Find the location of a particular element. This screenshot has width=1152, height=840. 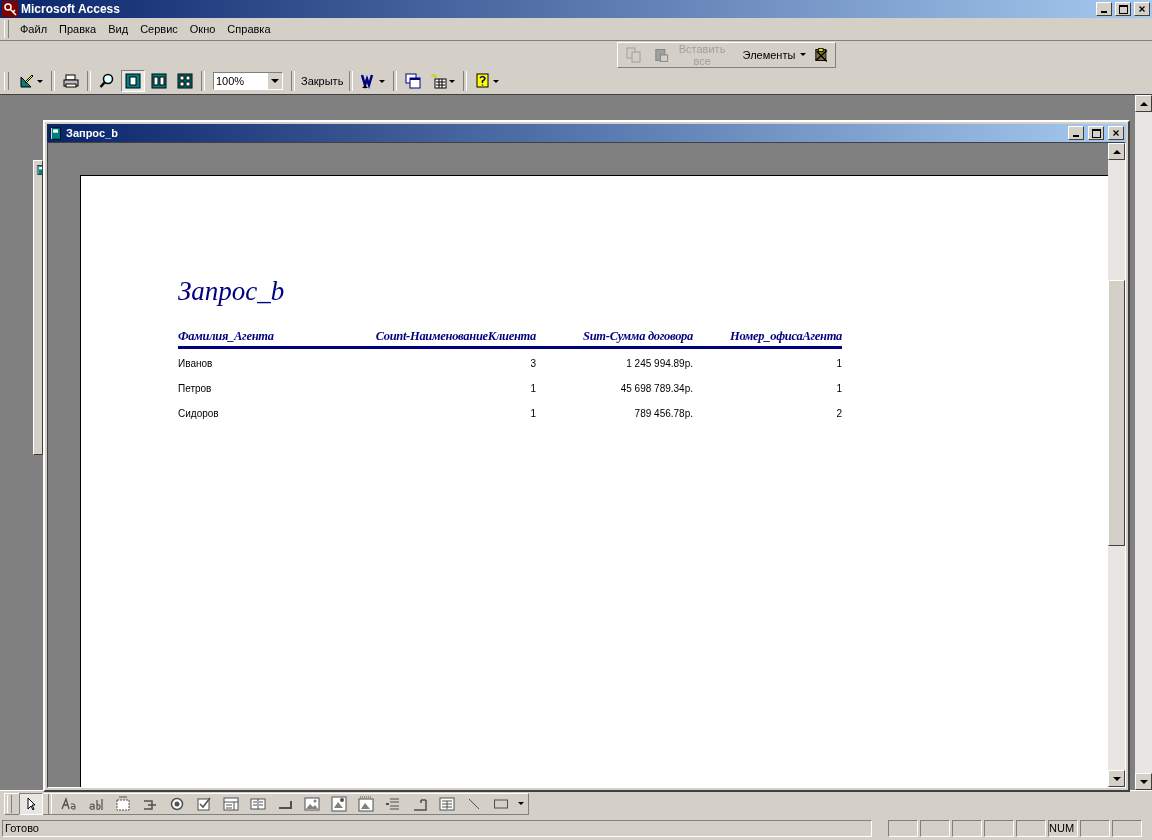

scrollbar-thumb is located at coordinates (1116, 413).